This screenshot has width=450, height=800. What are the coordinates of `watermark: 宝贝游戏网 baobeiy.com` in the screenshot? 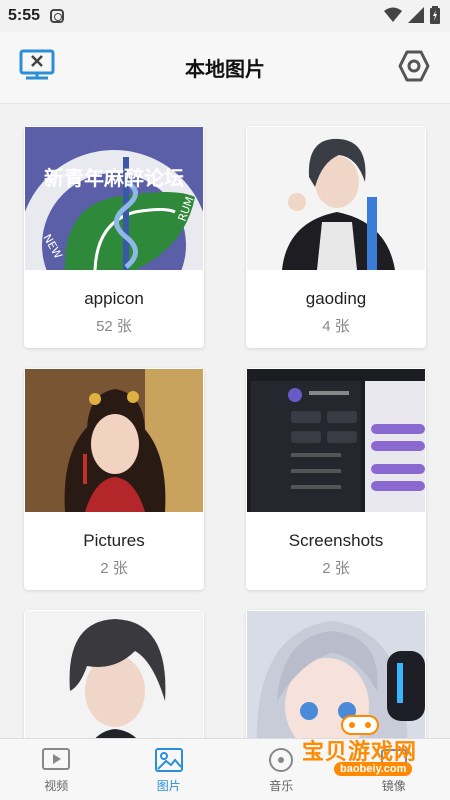 It's located at (372, 747).